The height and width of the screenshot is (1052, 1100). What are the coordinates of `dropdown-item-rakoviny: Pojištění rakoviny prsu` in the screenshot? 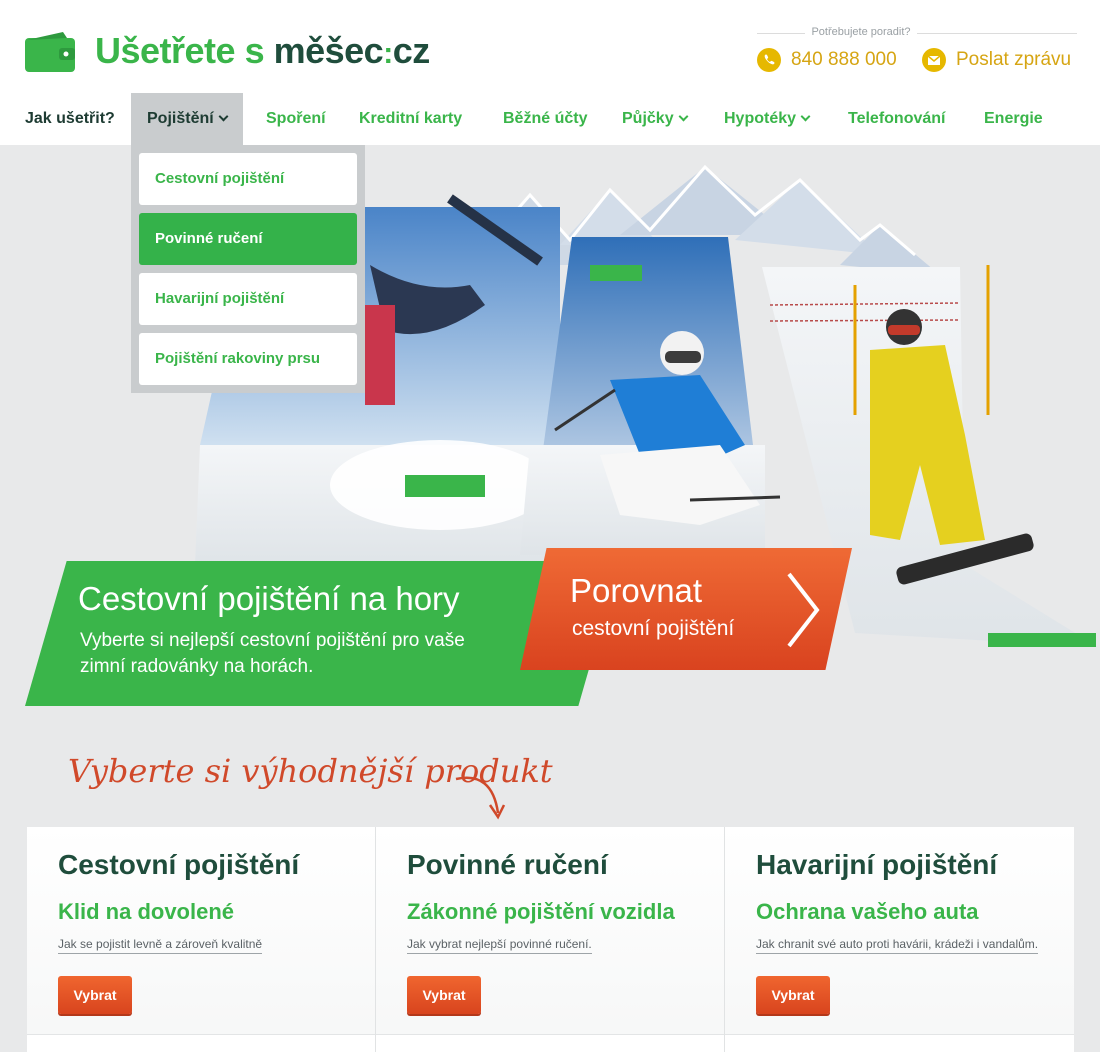 It's located at (248, 359).